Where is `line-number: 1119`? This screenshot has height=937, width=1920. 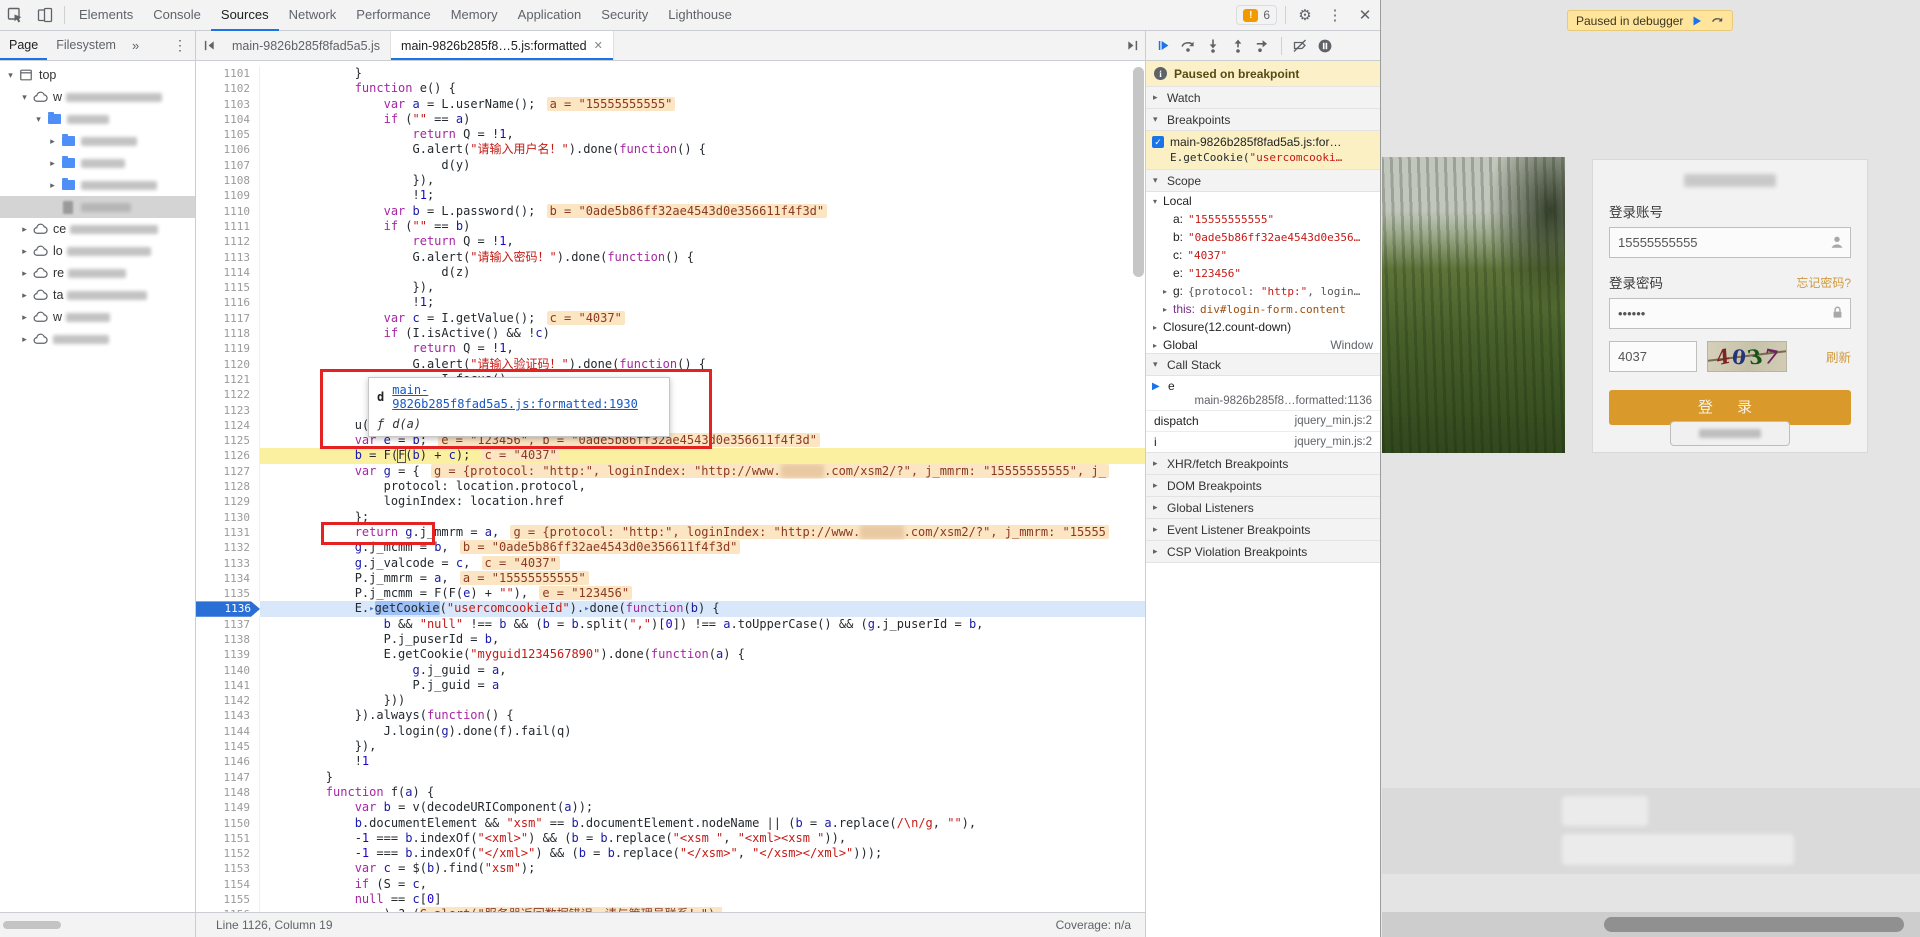
line-number: 1119 is located at coordinates (228, 349).